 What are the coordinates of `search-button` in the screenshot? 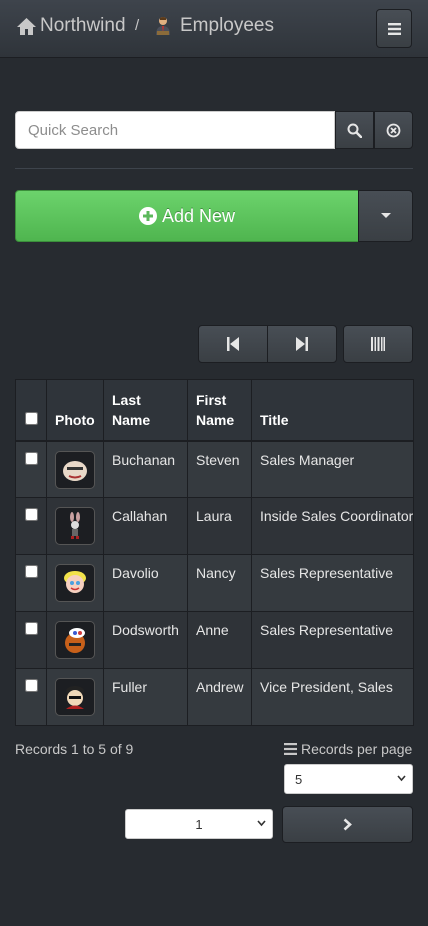 It's located at (354, 130).